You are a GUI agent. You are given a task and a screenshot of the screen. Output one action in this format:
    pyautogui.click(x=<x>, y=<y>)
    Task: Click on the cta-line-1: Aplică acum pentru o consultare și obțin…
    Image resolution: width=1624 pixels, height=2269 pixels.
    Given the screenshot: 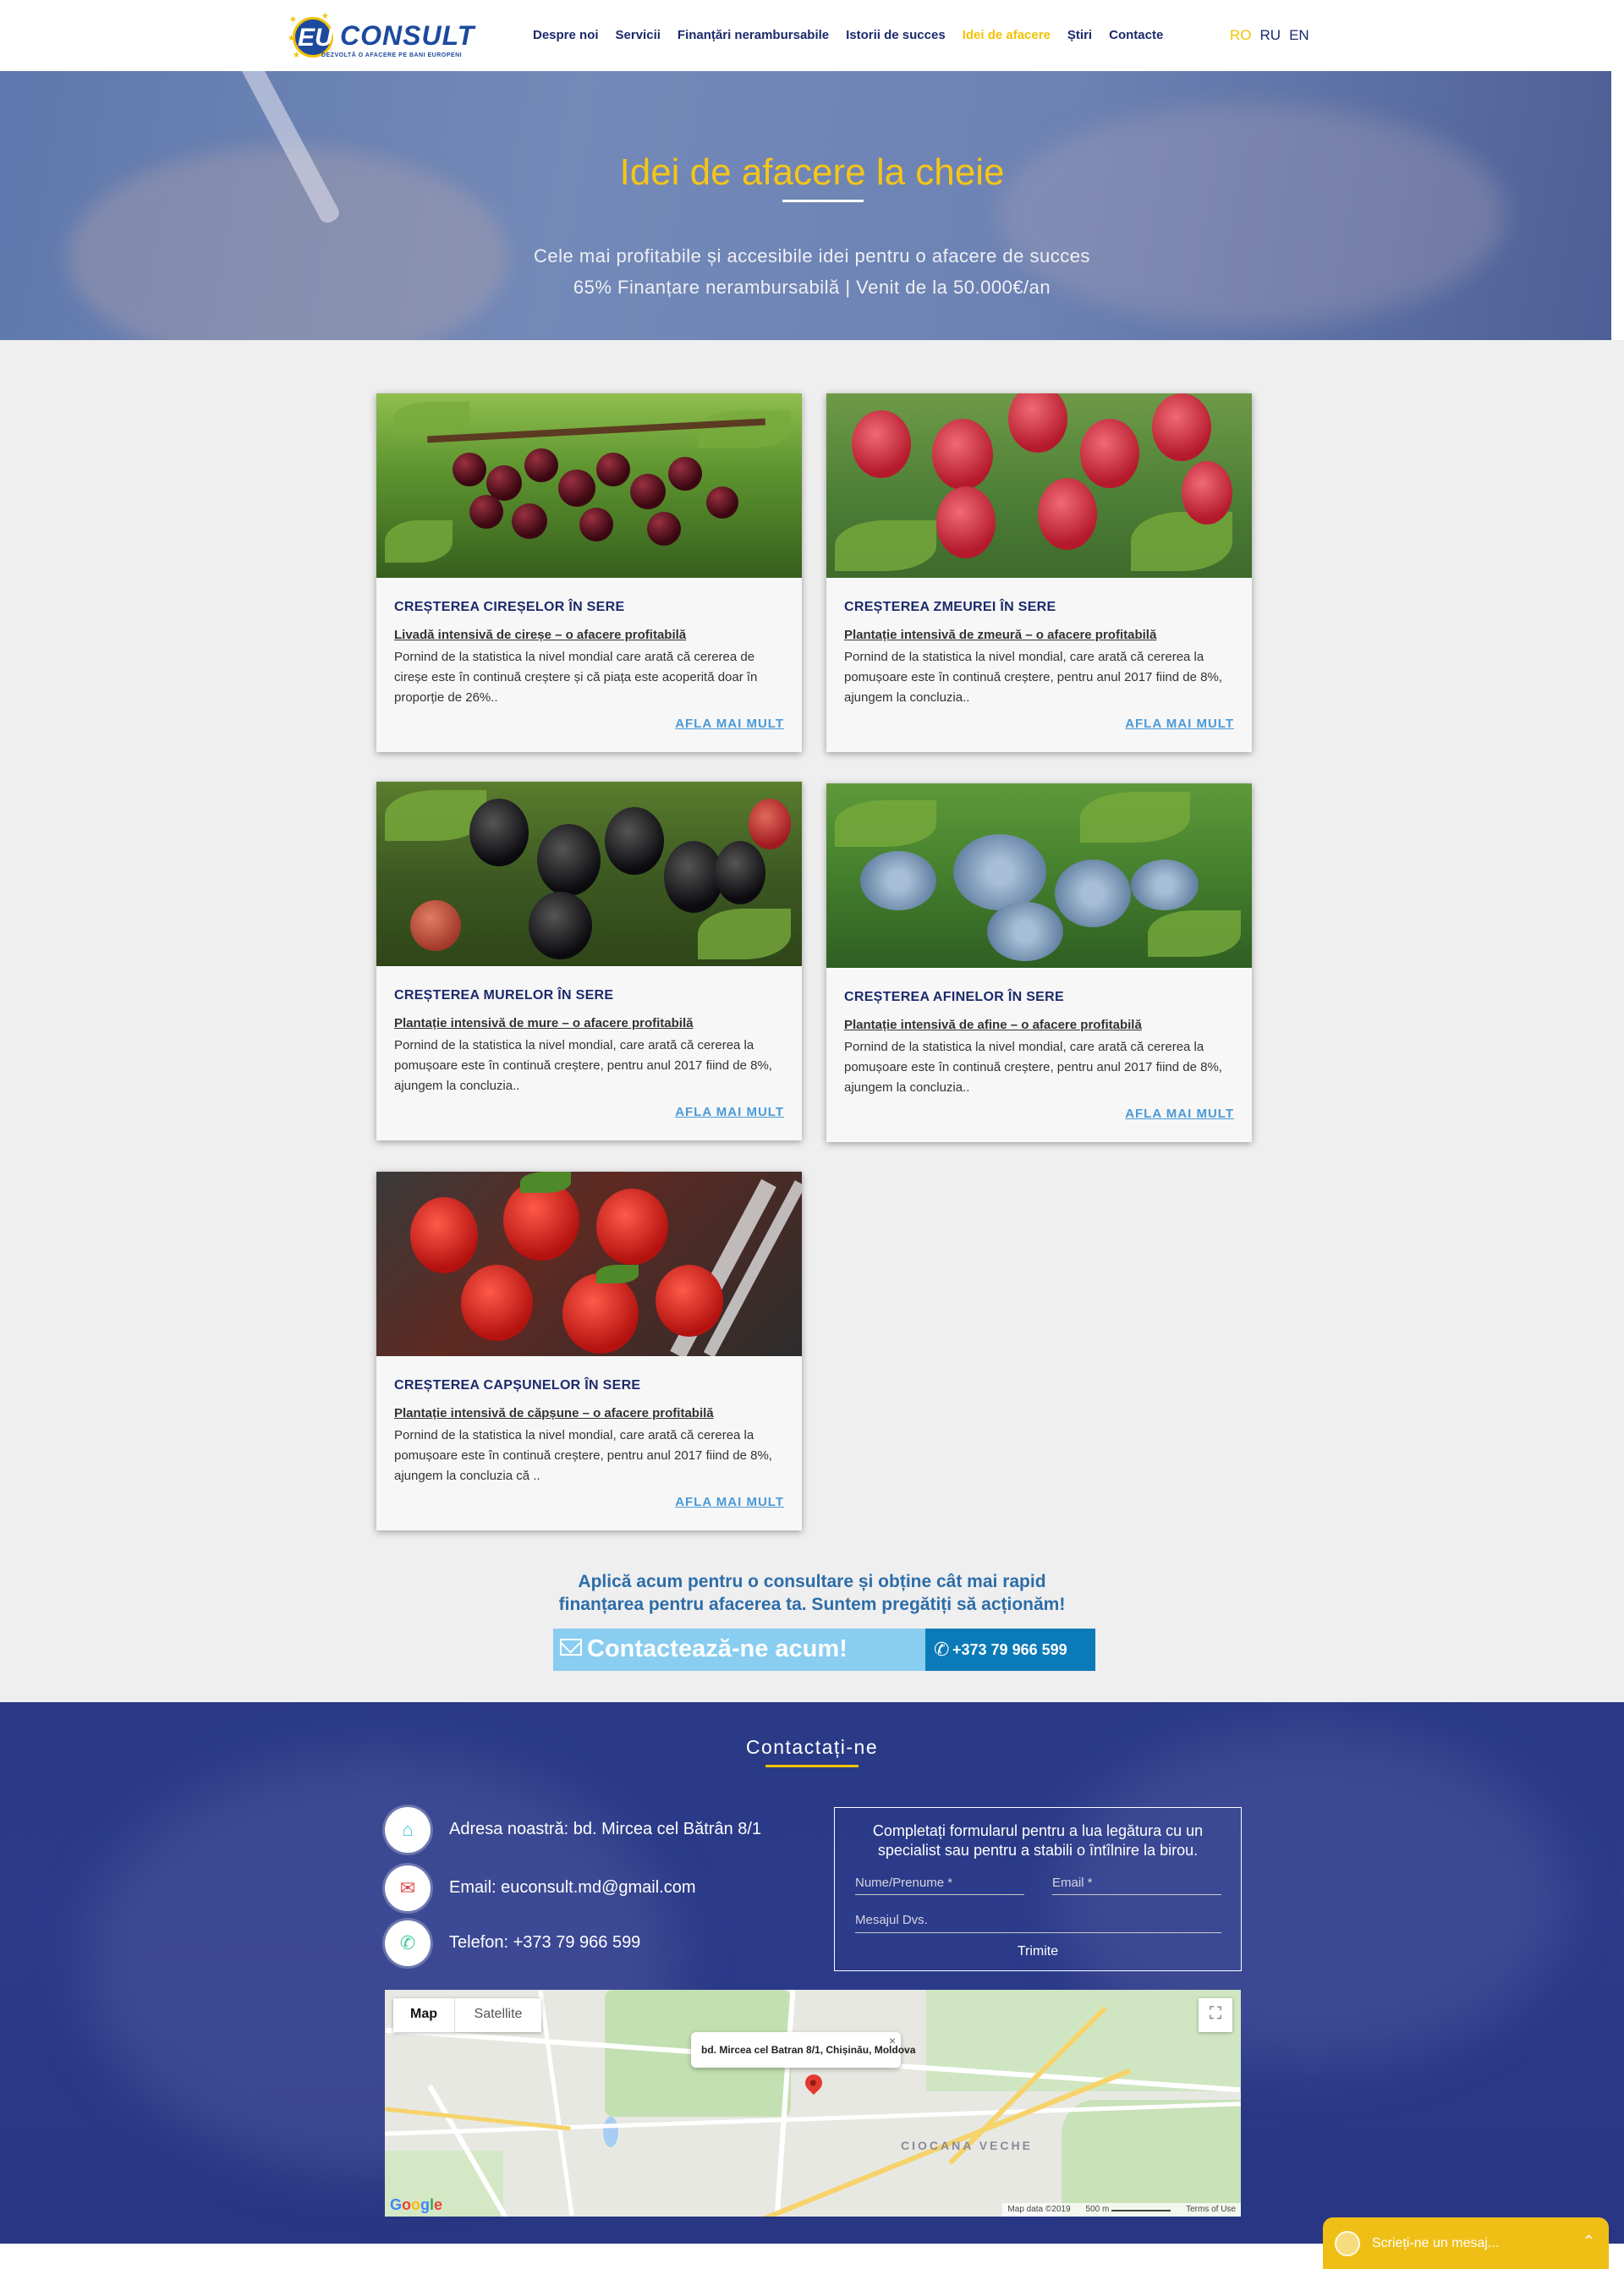 What is the action you would take?
    pyautogui.click(x=812, y=1581)
    